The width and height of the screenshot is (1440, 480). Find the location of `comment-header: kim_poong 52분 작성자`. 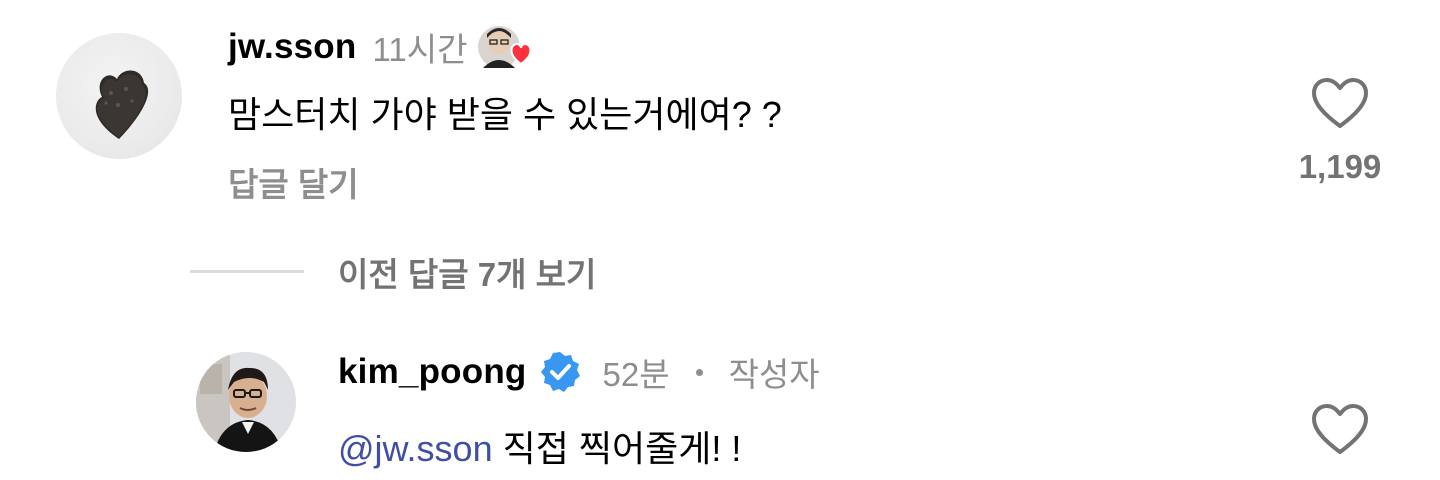

comment-header: kim_poong 52분 작성자 is located at coordinates (579, 372).